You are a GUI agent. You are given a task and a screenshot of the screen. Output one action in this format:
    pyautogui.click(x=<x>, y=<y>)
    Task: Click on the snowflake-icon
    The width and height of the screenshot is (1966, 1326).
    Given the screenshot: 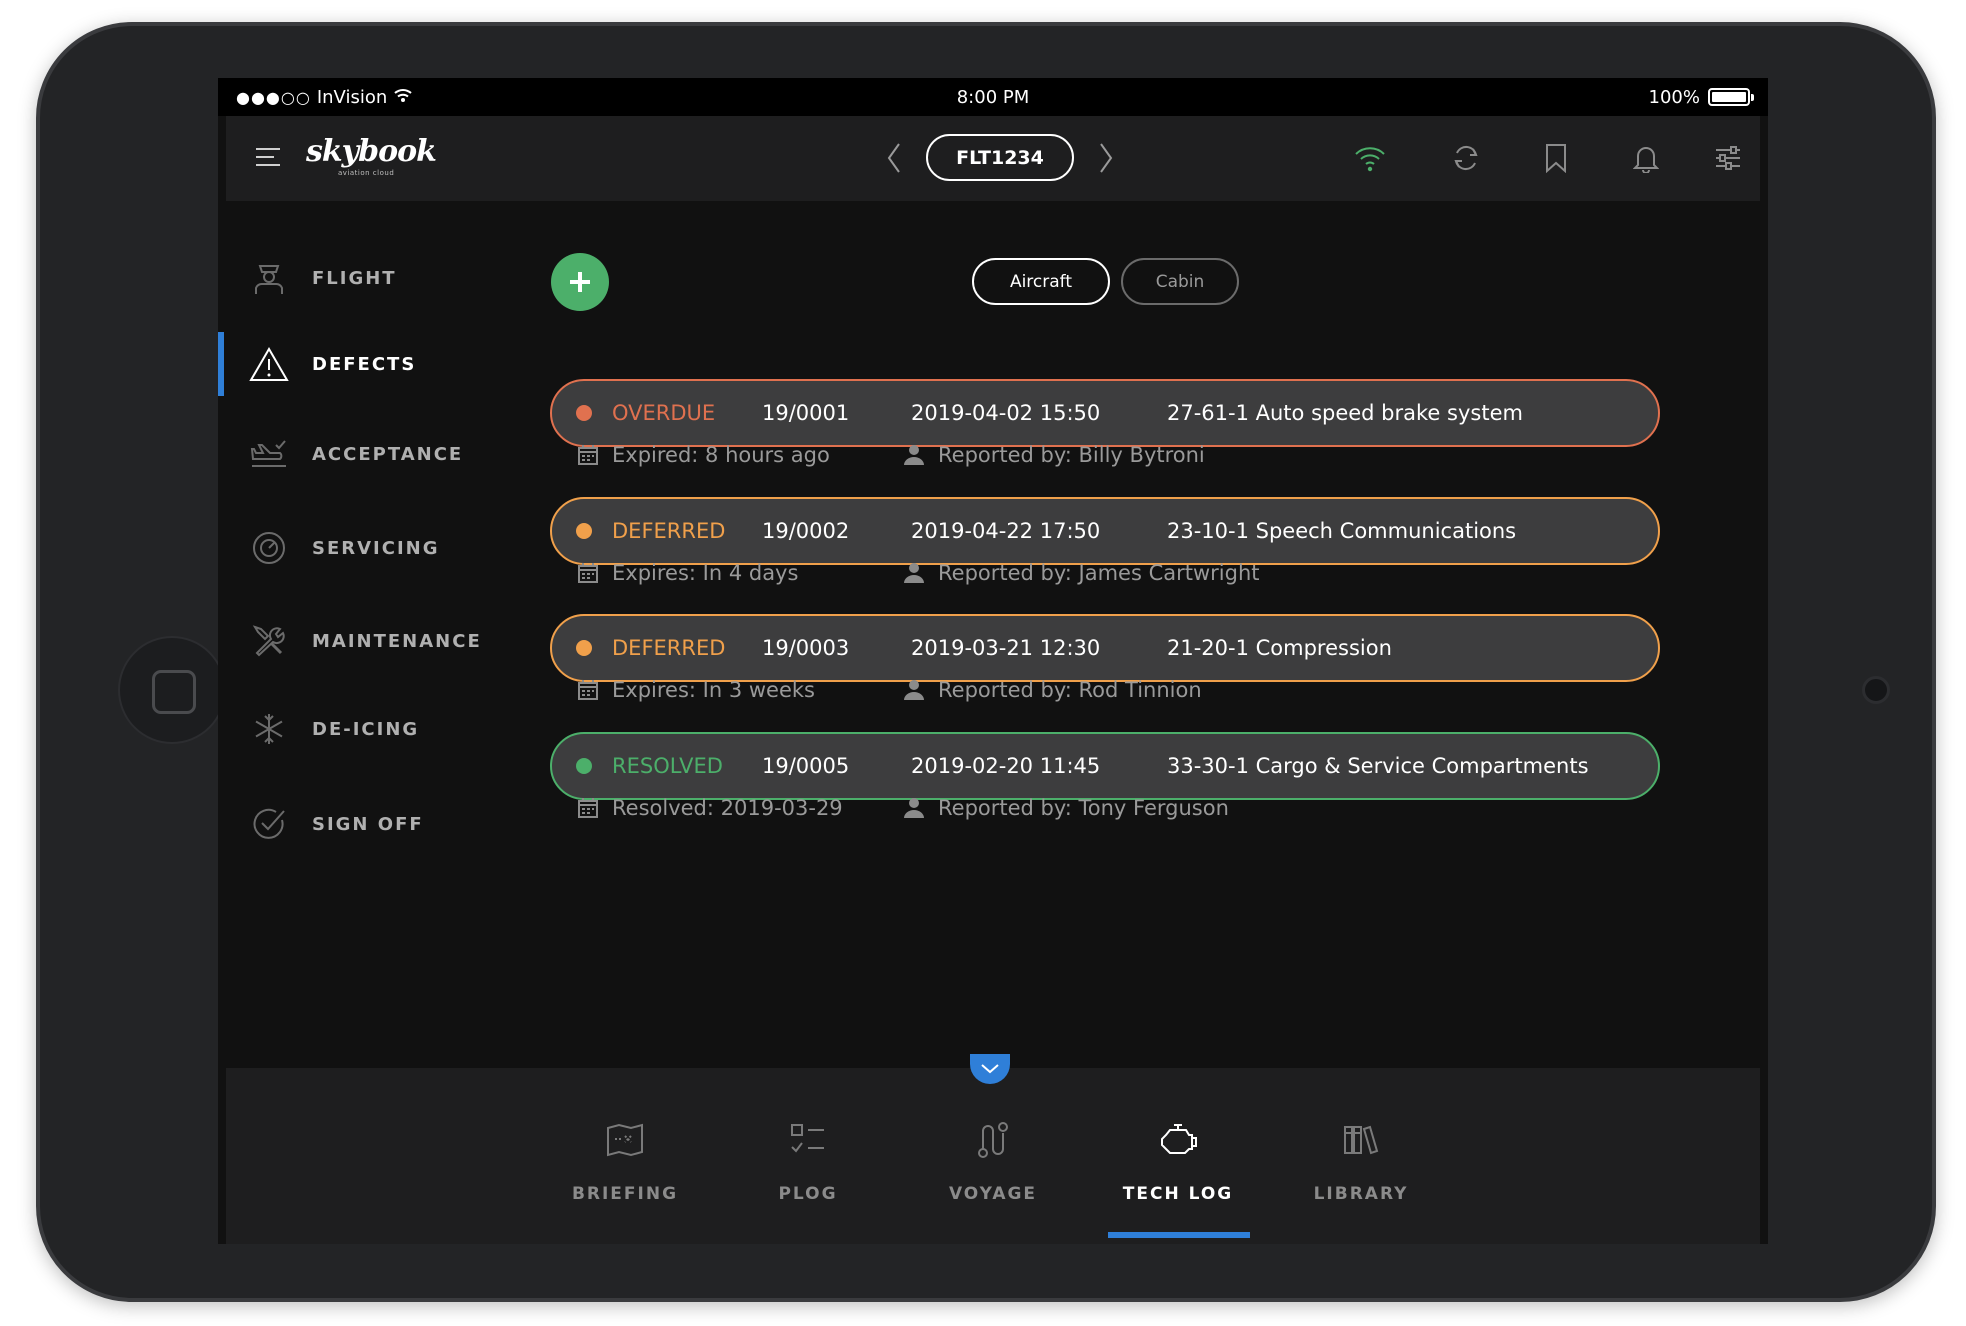 What is the action you would take?
    pyautogui.click(x=269, y=729)
    